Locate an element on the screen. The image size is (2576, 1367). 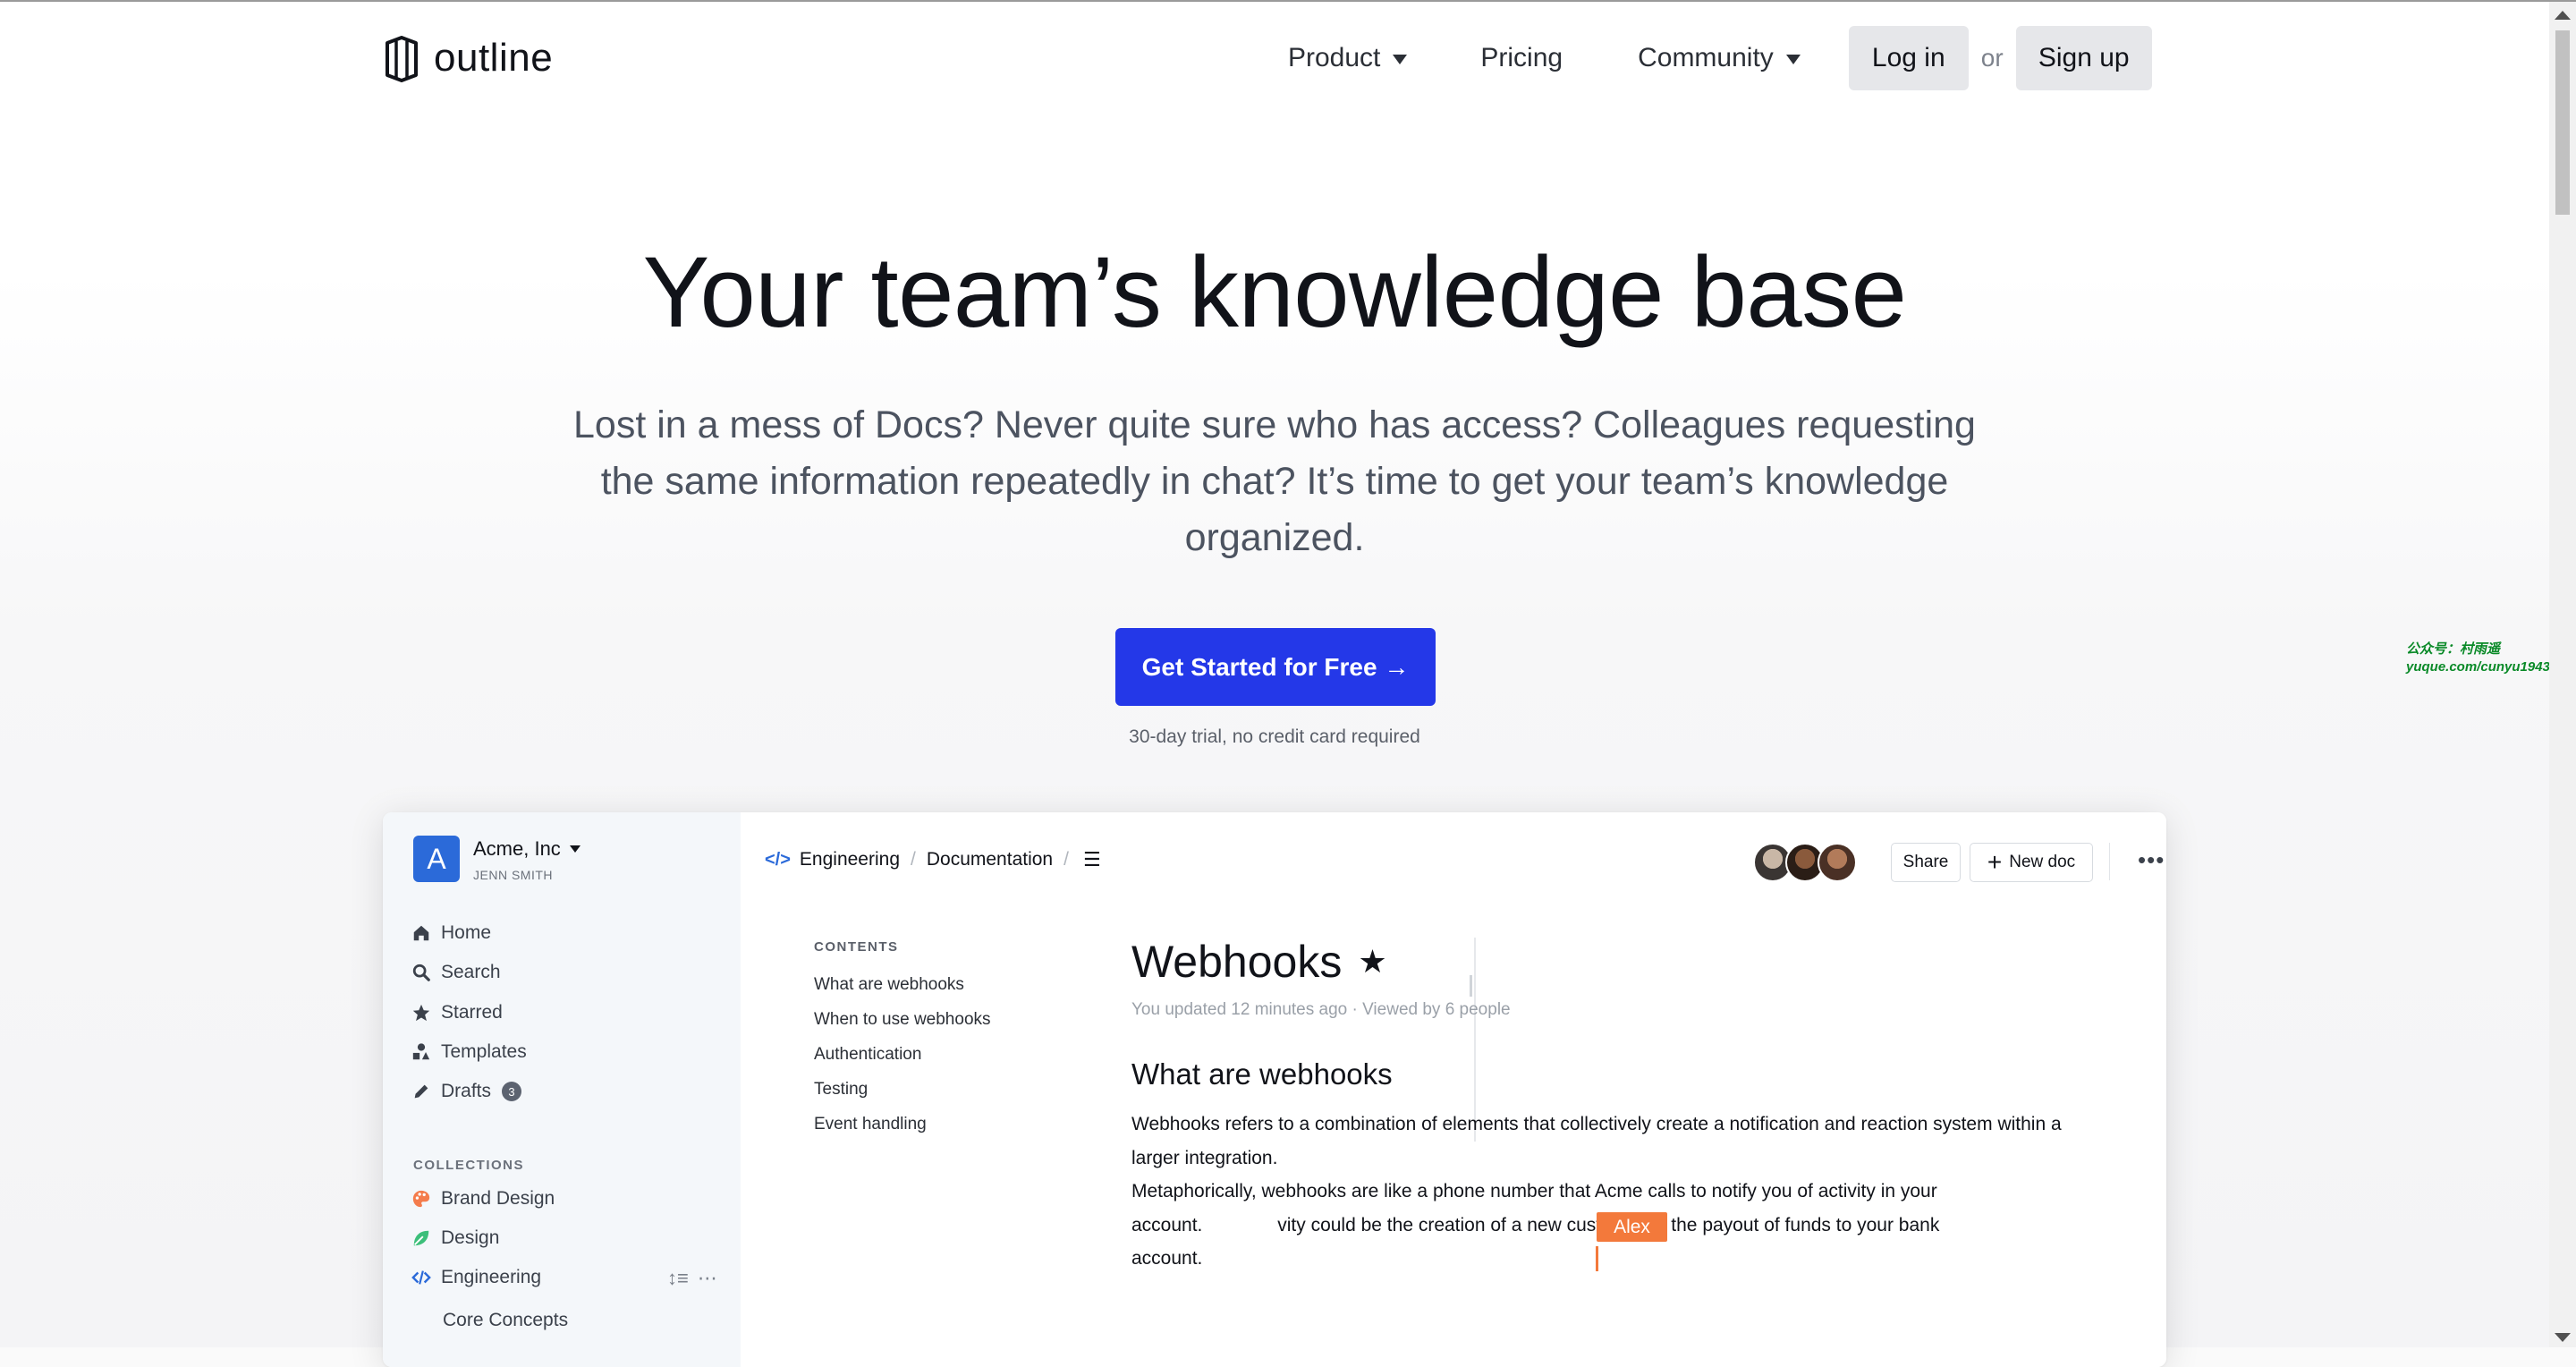
workspace-avatar: A is located at coordinates (436, 859).